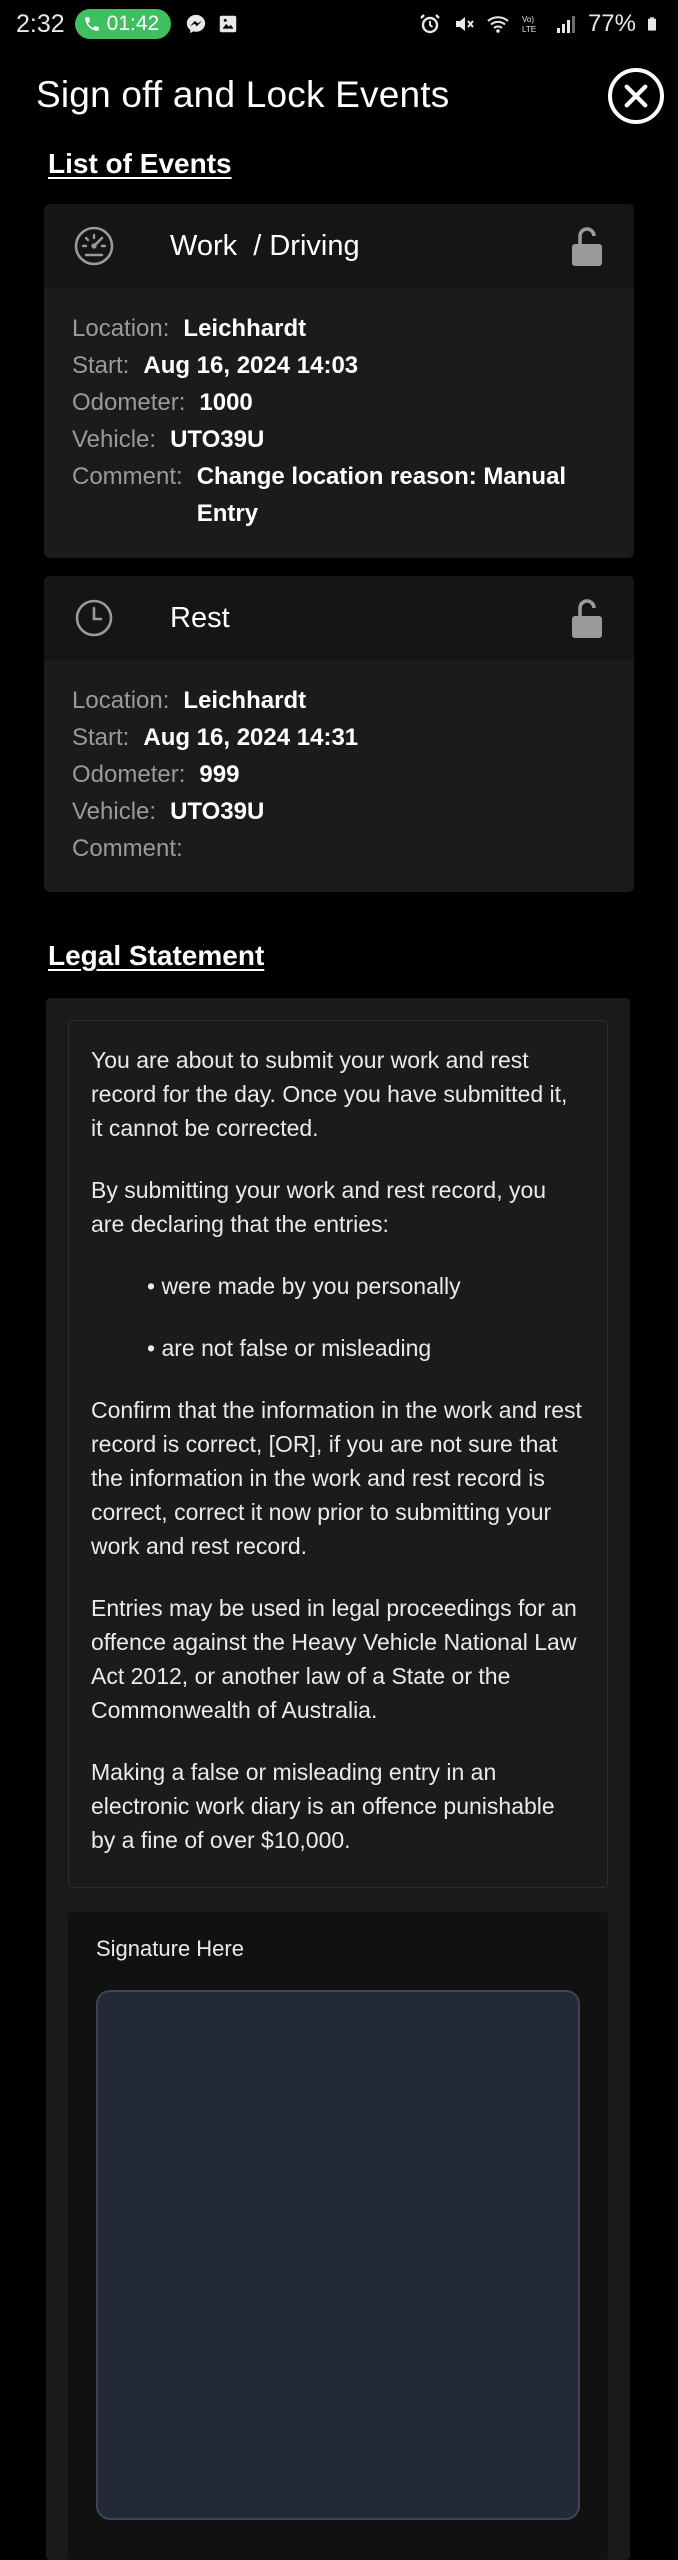 This screenshot has height=2560, width=678. What do you see at coordinates (40, 23) in the screenshot?
I see `status-time: 2:32` at bounding box center [40, 23].